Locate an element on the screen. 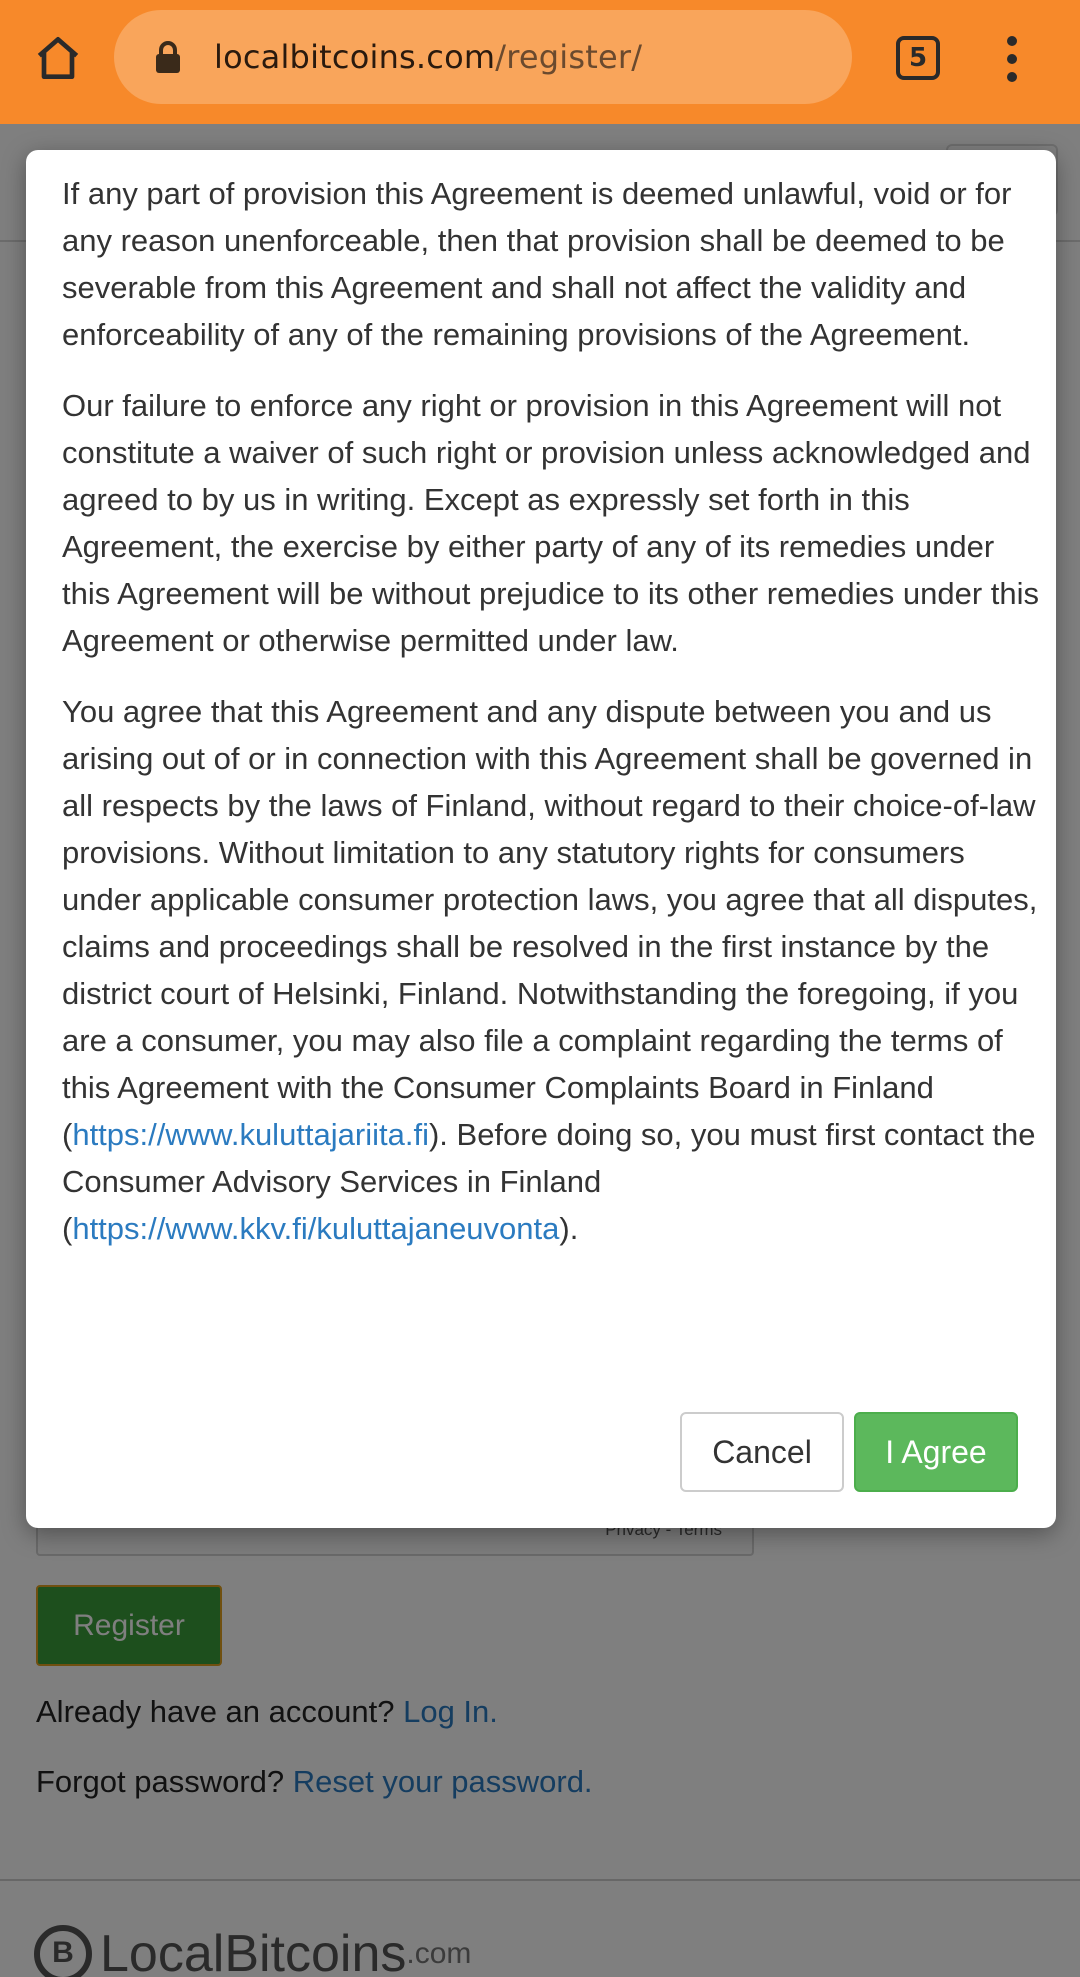  lock-icon is located at coordinates (168, 57).